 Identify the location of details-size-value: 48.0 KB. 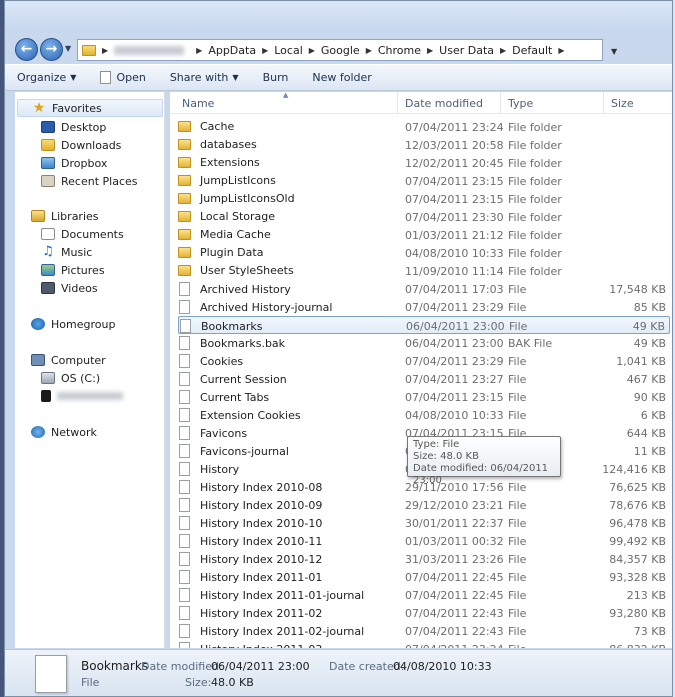
(232, 682).